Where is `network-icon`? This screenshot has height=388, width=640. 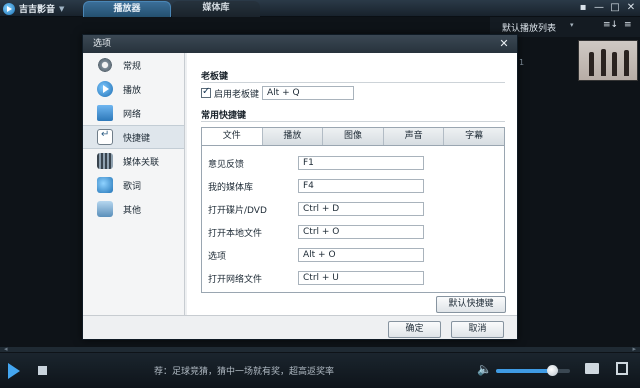
network-icon is located at coordinates (105, 113).